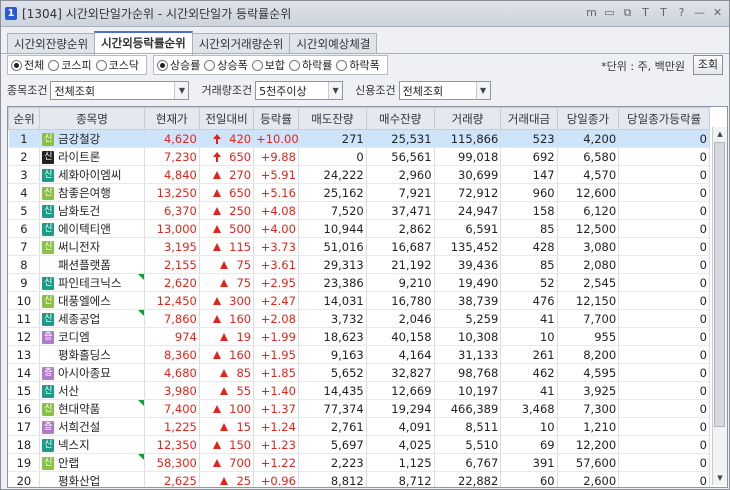 The image size is (730, 490). What do you see at coordinates (92, 336) in the screenshot?
I see `name-cell: 증 코디엠` at bounding box center [92, 336].